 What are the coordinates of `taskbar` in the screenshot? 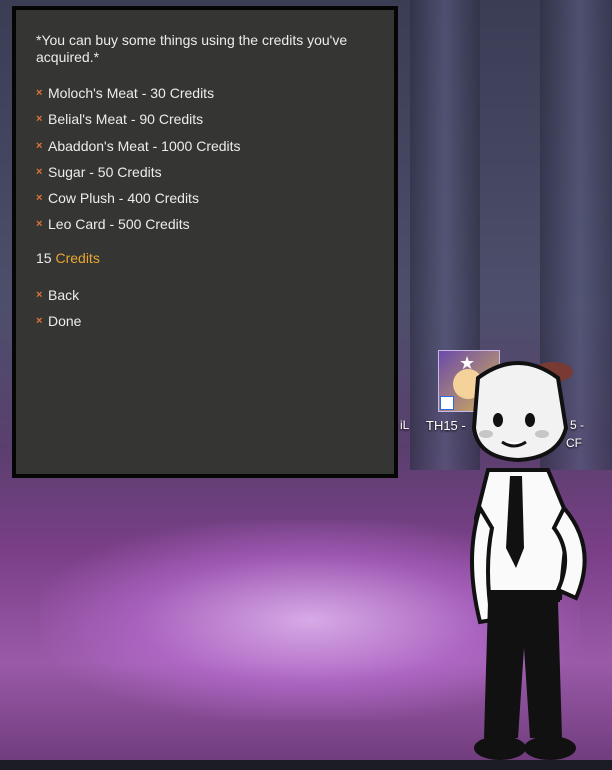 It's located at (306, 765).